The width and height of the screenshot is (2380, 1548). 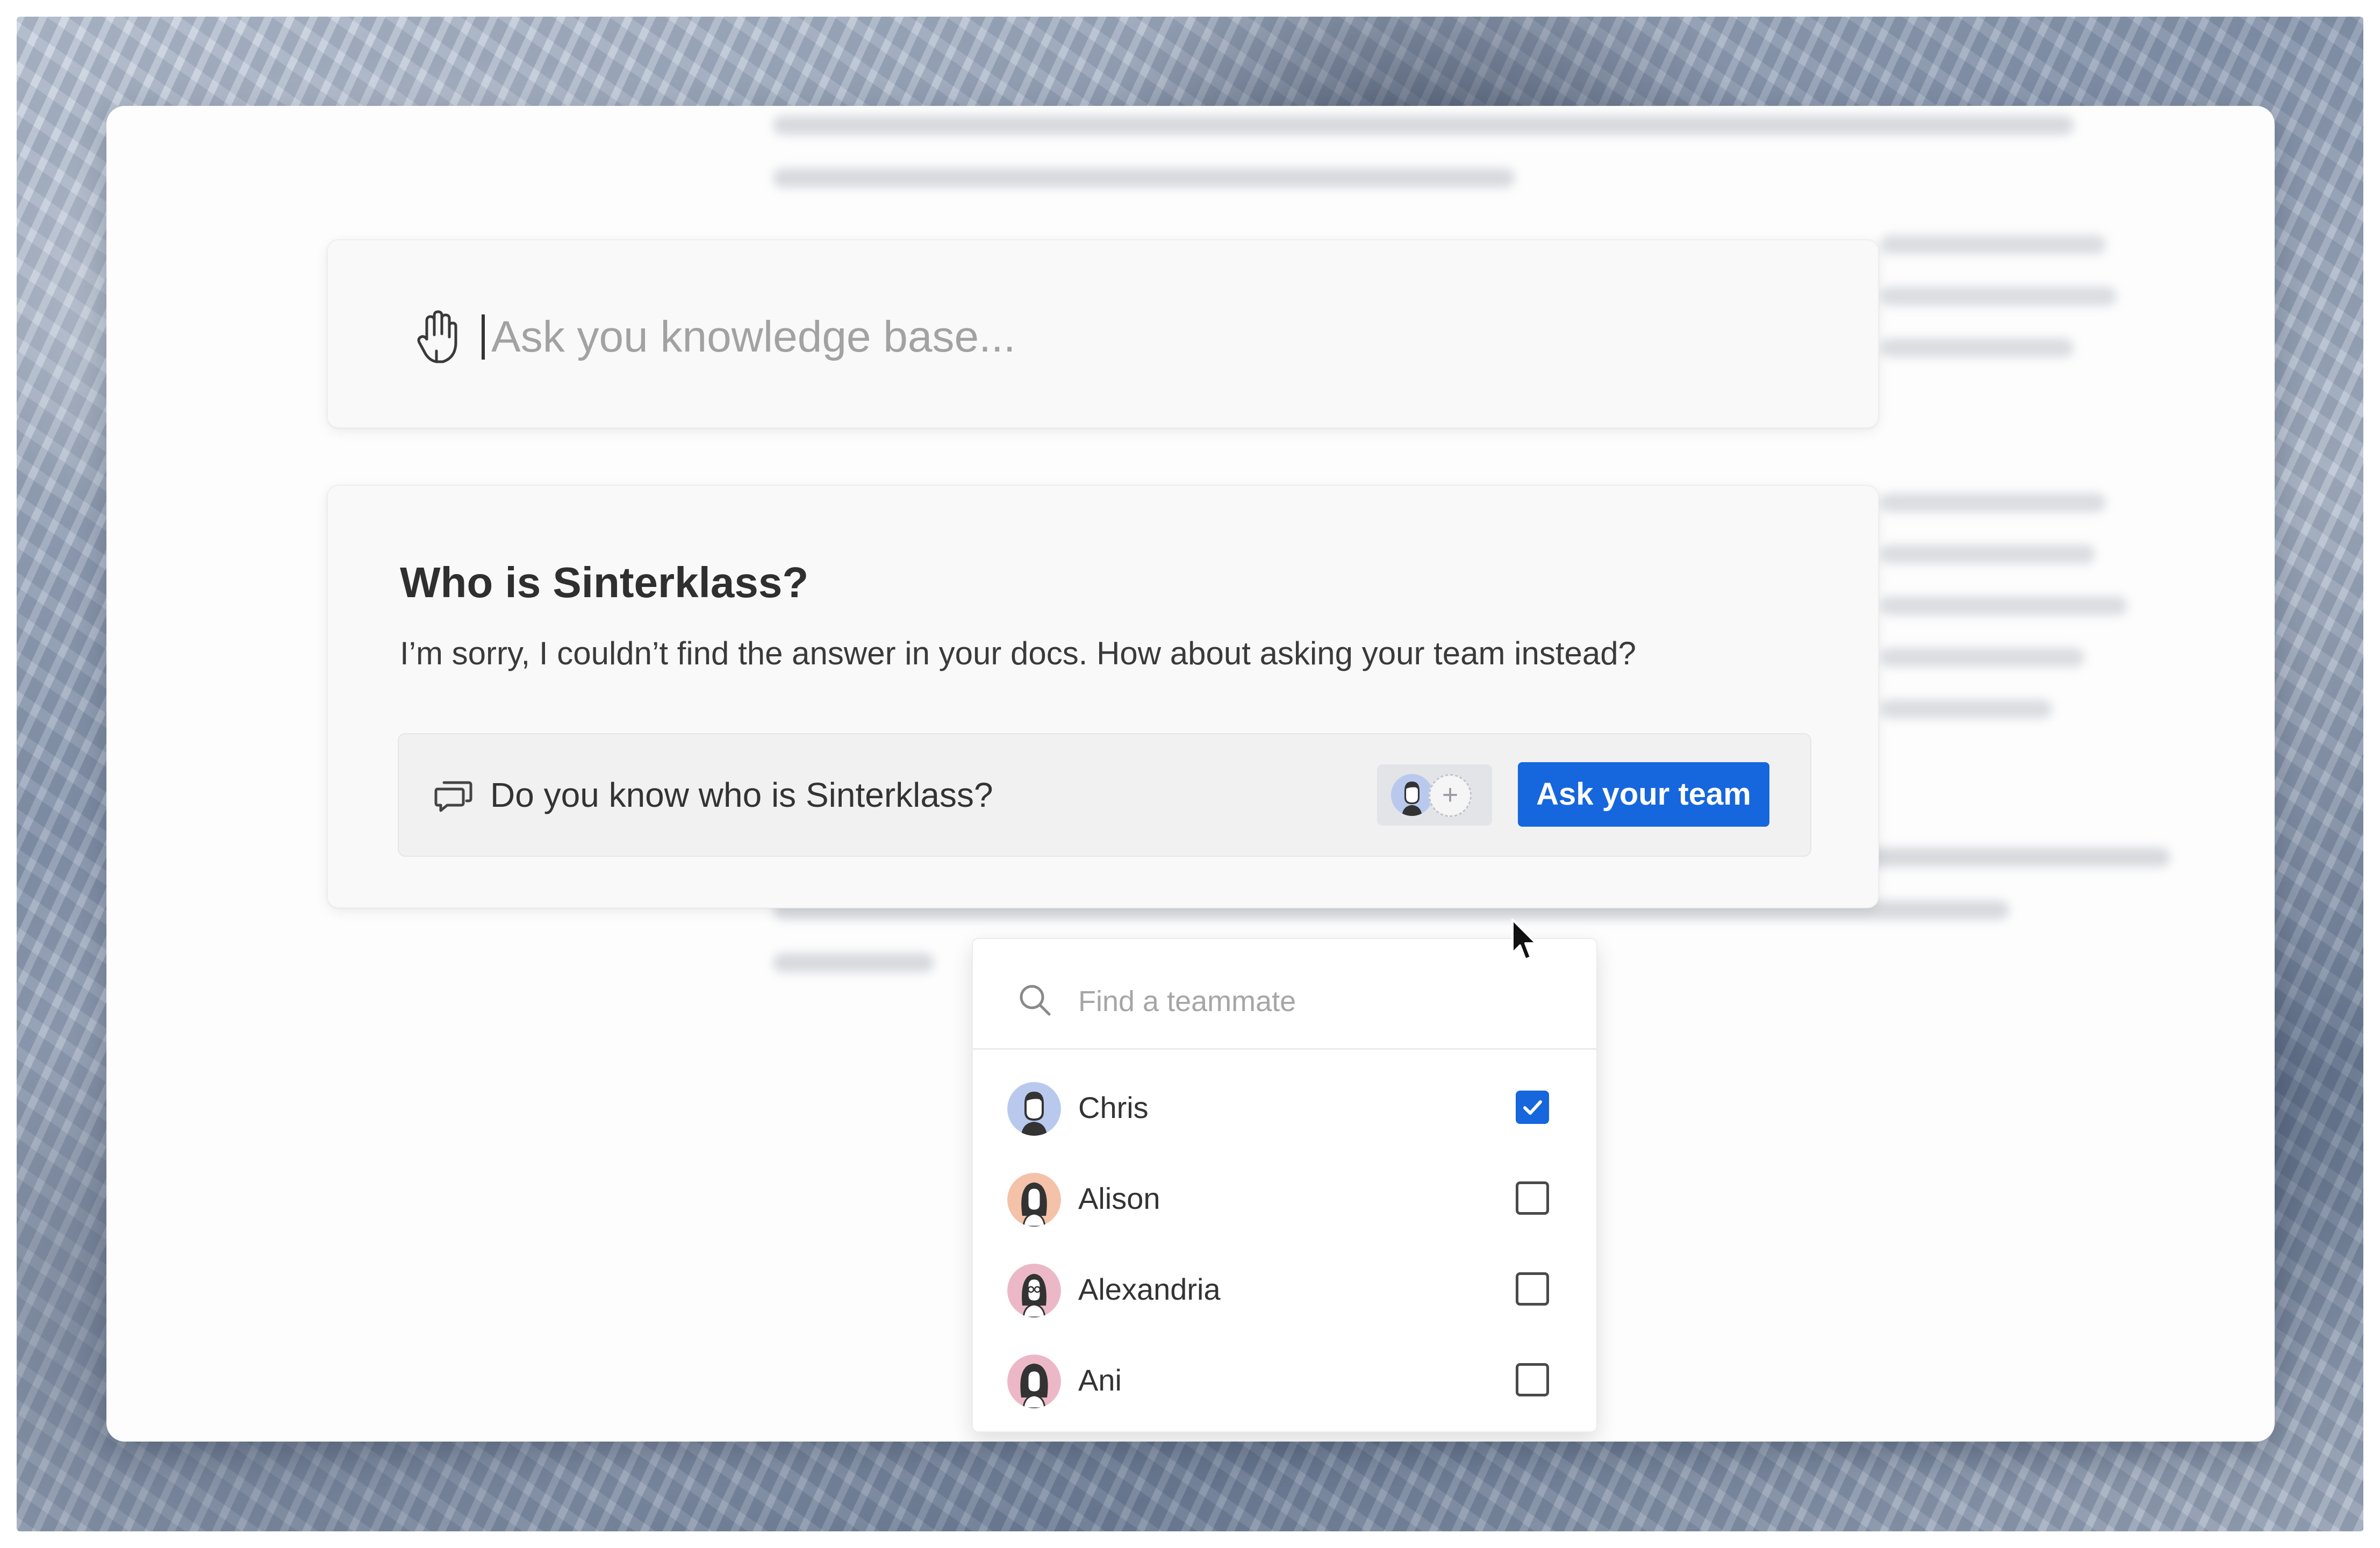 I want to click on search-icon, so click(x=1035, y=1000).